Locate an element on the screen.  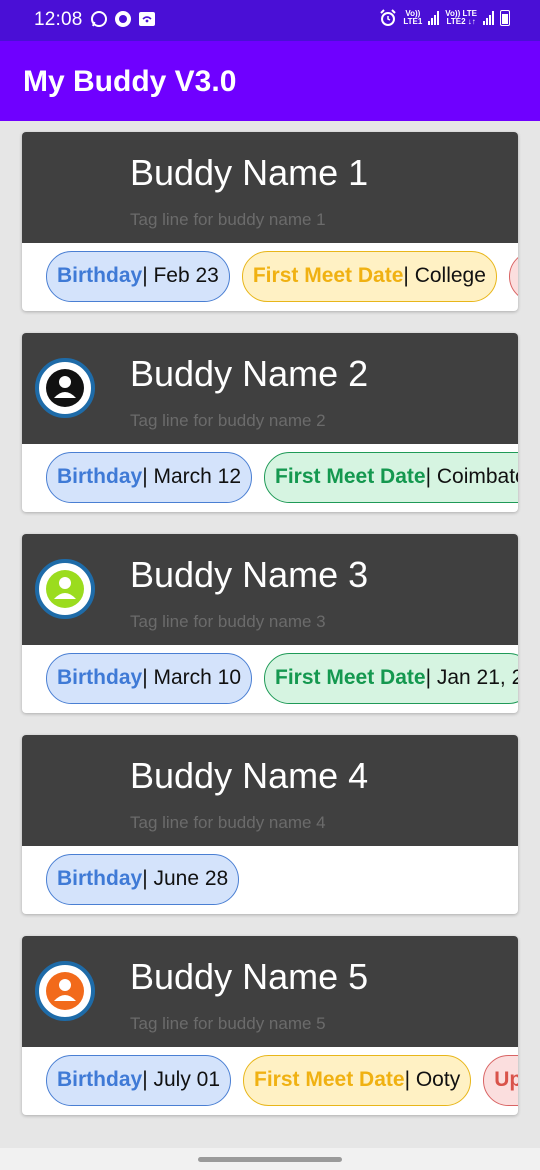
chip-value: | March 10 is located at coordinates (192, 677).